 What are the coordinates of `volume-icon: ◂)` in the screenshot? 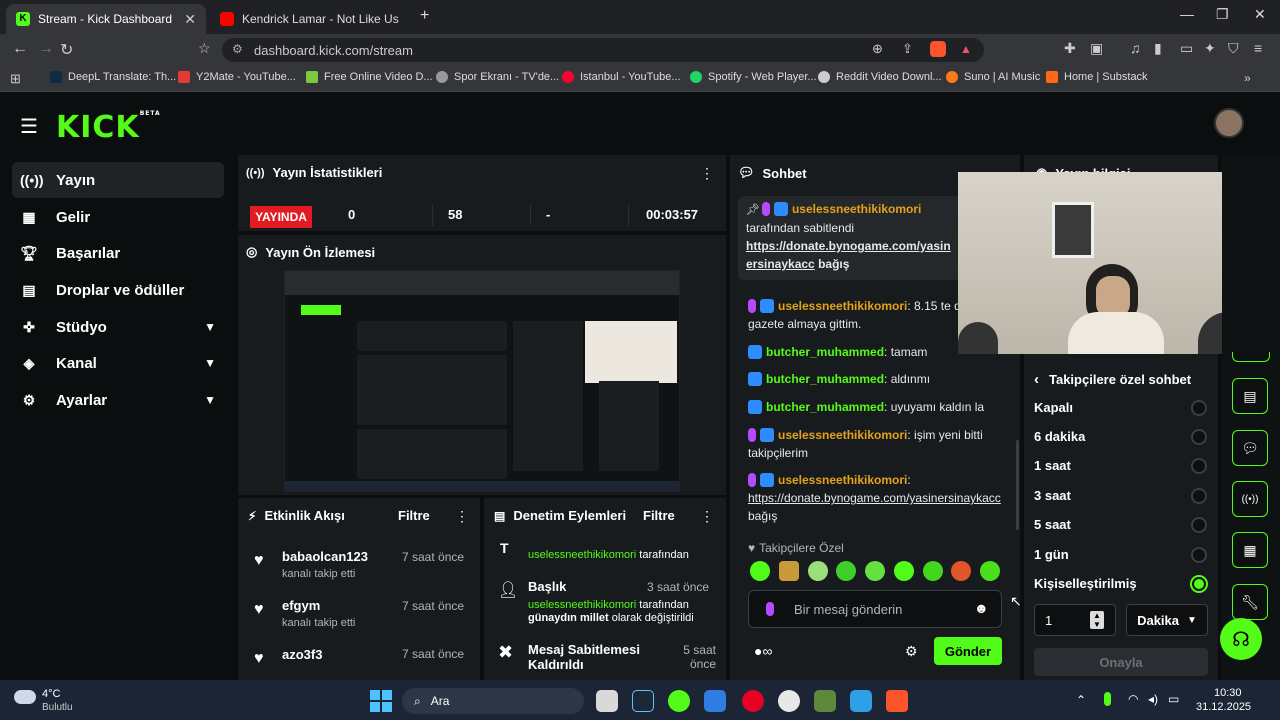 It's located at (1153, 699).